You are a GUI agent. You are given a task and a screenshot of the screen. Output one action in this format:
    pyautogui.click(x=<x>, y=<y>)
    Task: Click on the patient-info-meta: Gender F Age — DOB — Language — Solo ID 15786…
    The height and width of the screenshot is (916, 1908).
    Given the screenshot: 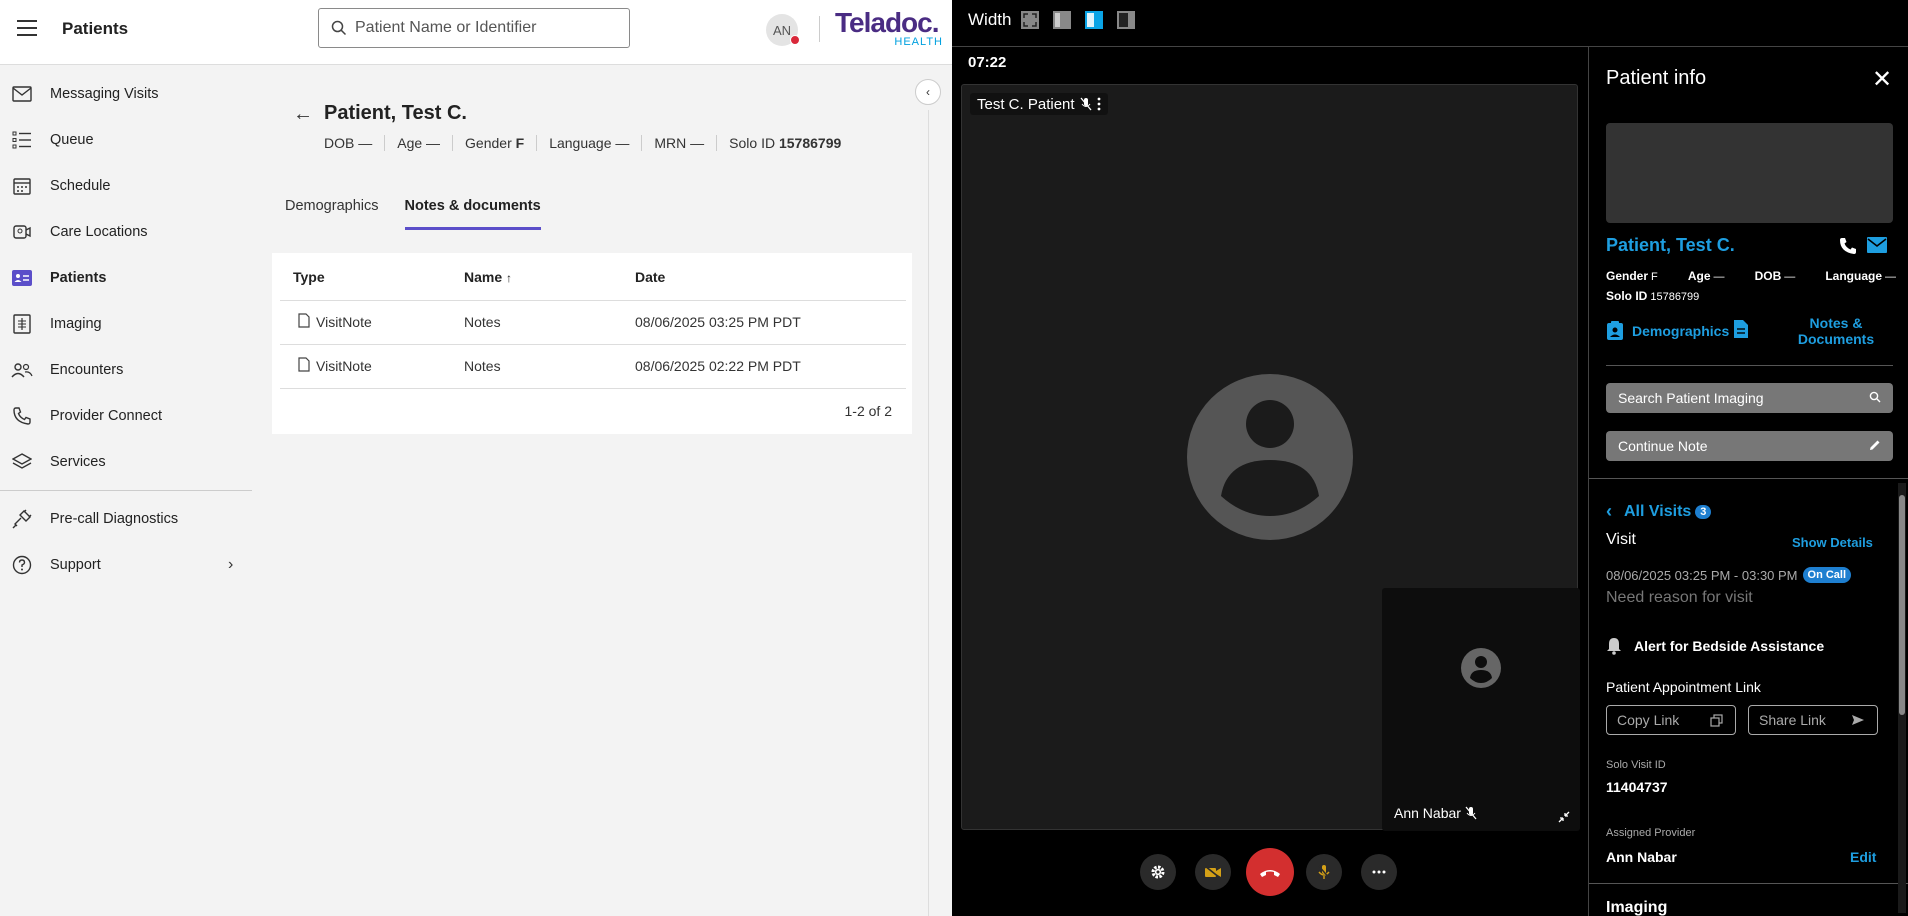 What is the action you would take?
    pyautogui.click(x=1751, y=286)
    